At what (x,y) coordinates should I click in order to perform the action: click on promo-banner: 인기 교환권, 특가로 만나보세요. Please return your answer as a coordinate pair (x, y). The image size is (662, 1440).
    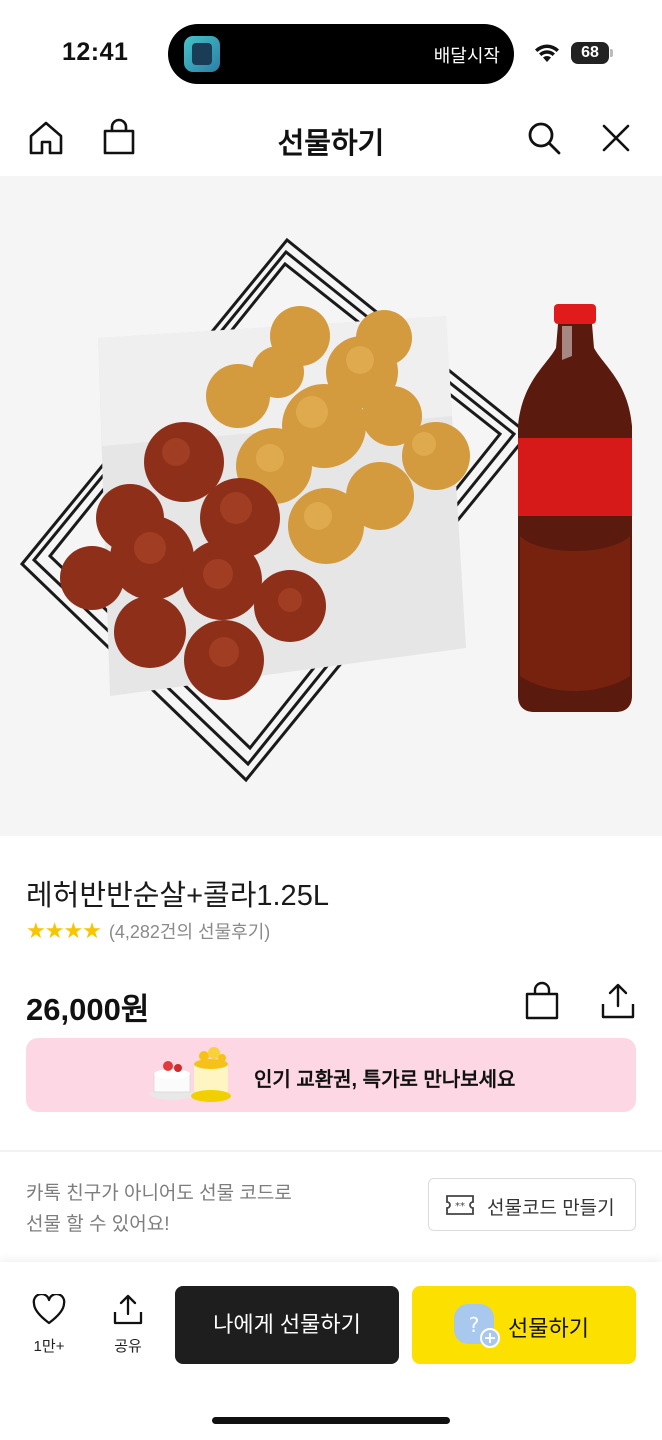
    Looking at the image, I should click on (331, 1075).